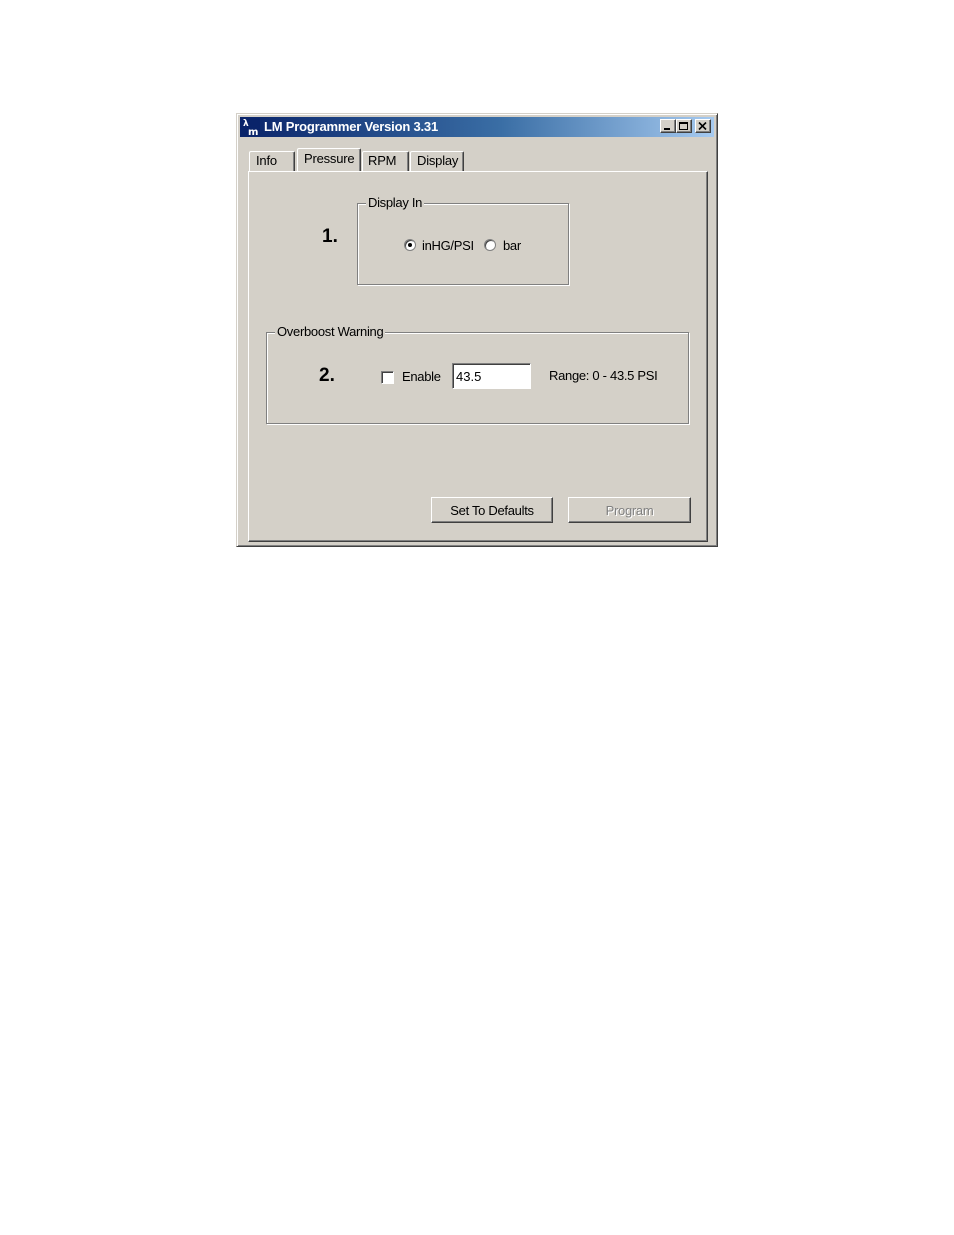 The height and width of the screenshot is (1235, 954). I want to click on radio-selected-dot, so click(410, 245).